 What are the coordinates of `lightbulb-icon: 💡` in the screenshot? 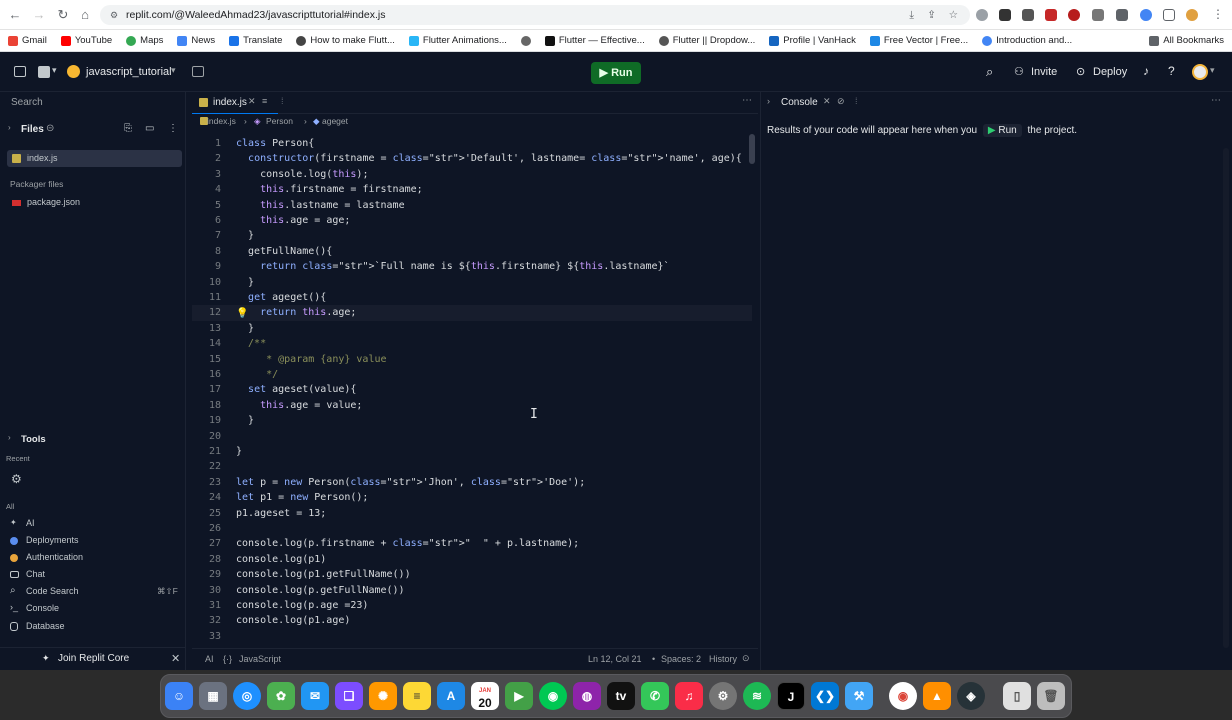 It's located at (242, 313).